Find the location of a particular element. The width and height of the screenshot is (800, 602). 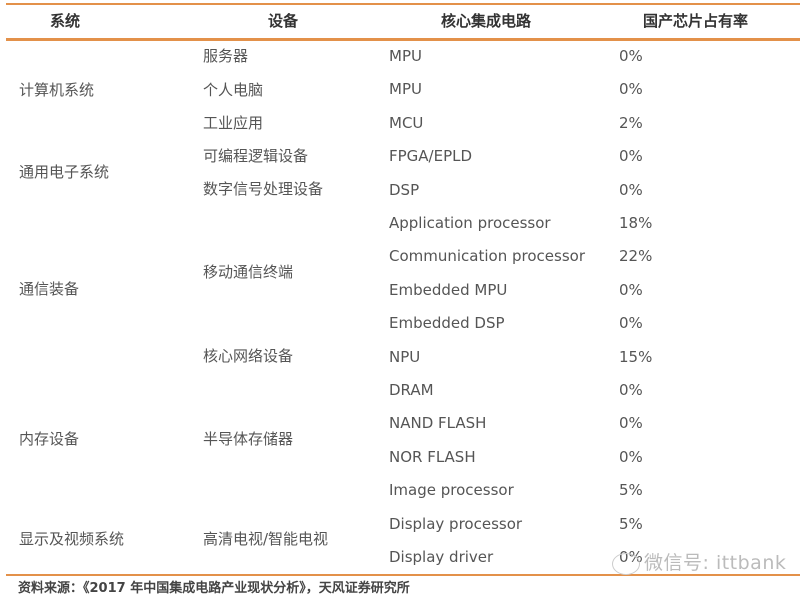

device-cell: 移动通信终端 is located at coordinates (248, 272).